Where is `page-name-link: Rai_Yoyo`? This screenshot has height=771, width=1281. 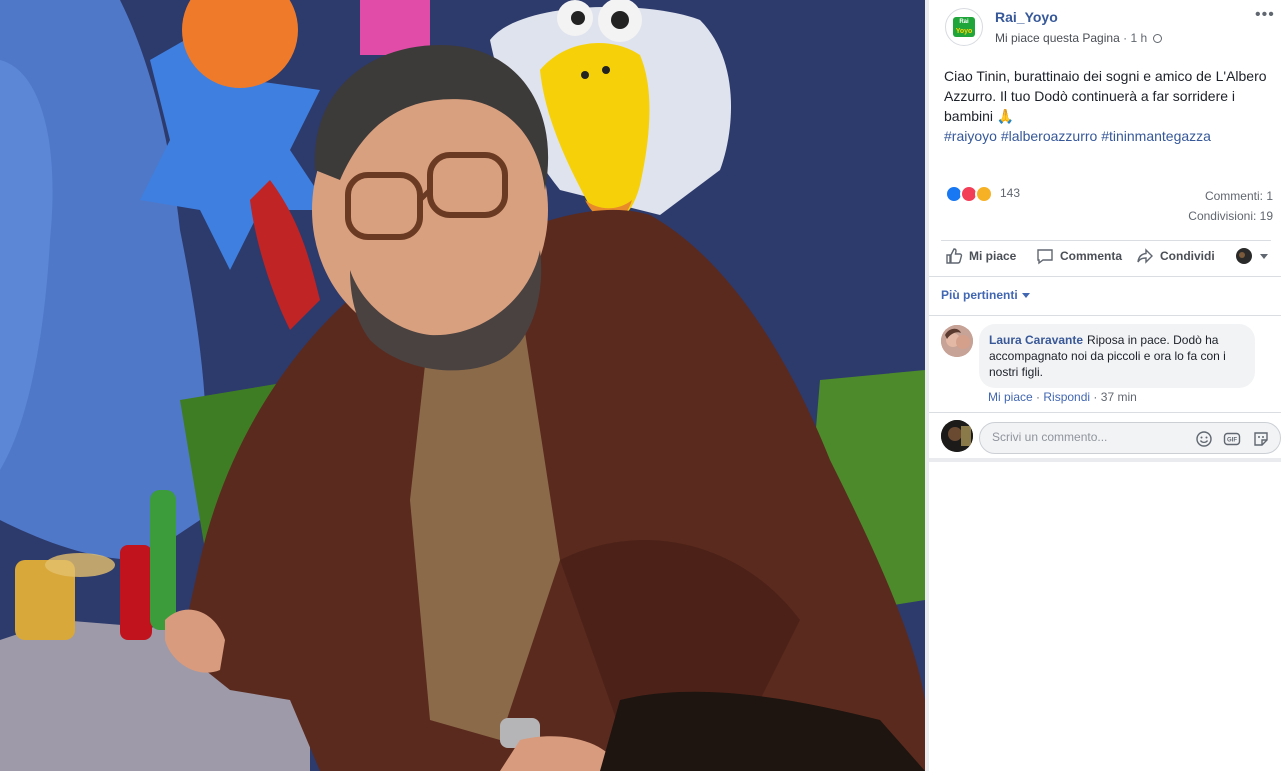 page-name-link: Rai_Yoyo is located at coordinates (1026, 17).